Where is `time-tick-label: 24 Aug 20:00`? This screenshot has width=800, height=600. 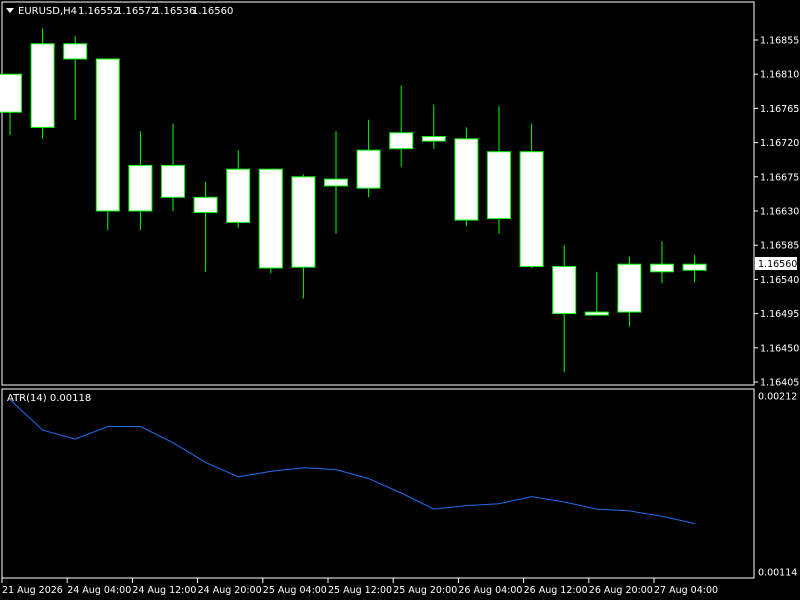 time-tick-label: 24 Aug 20:00 is located at coordinates (230, 590).